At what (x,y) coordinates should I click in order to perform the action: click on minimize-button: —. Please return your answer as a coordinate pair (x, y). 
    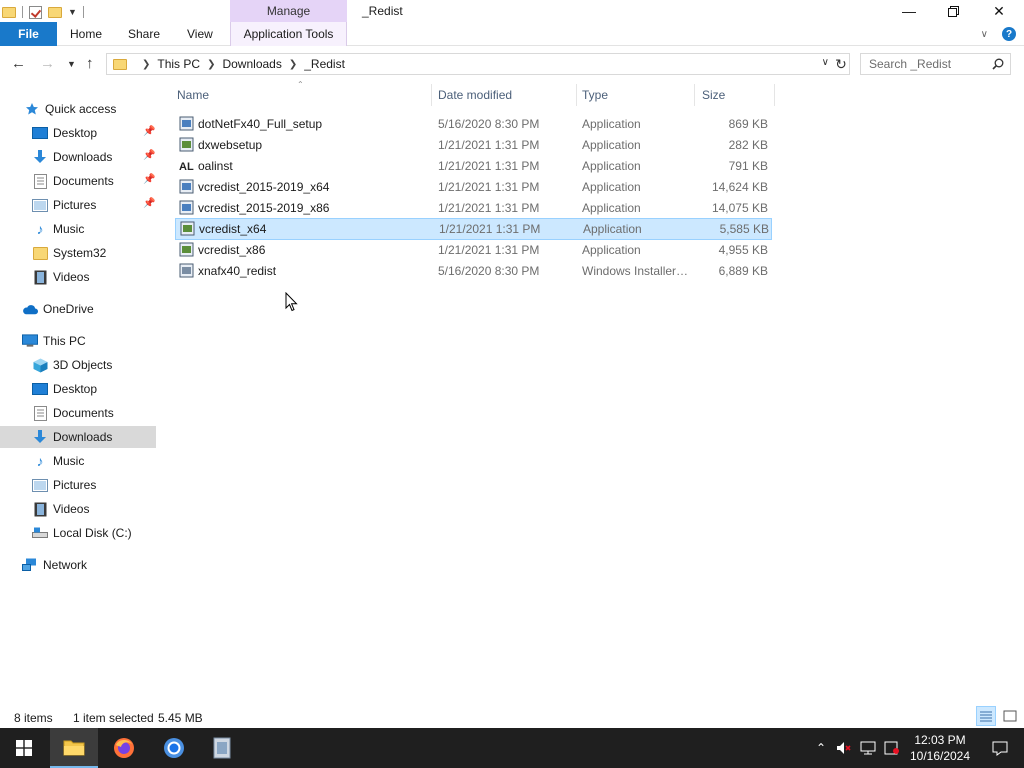
    Looking at the image, I should click on (909, 11).